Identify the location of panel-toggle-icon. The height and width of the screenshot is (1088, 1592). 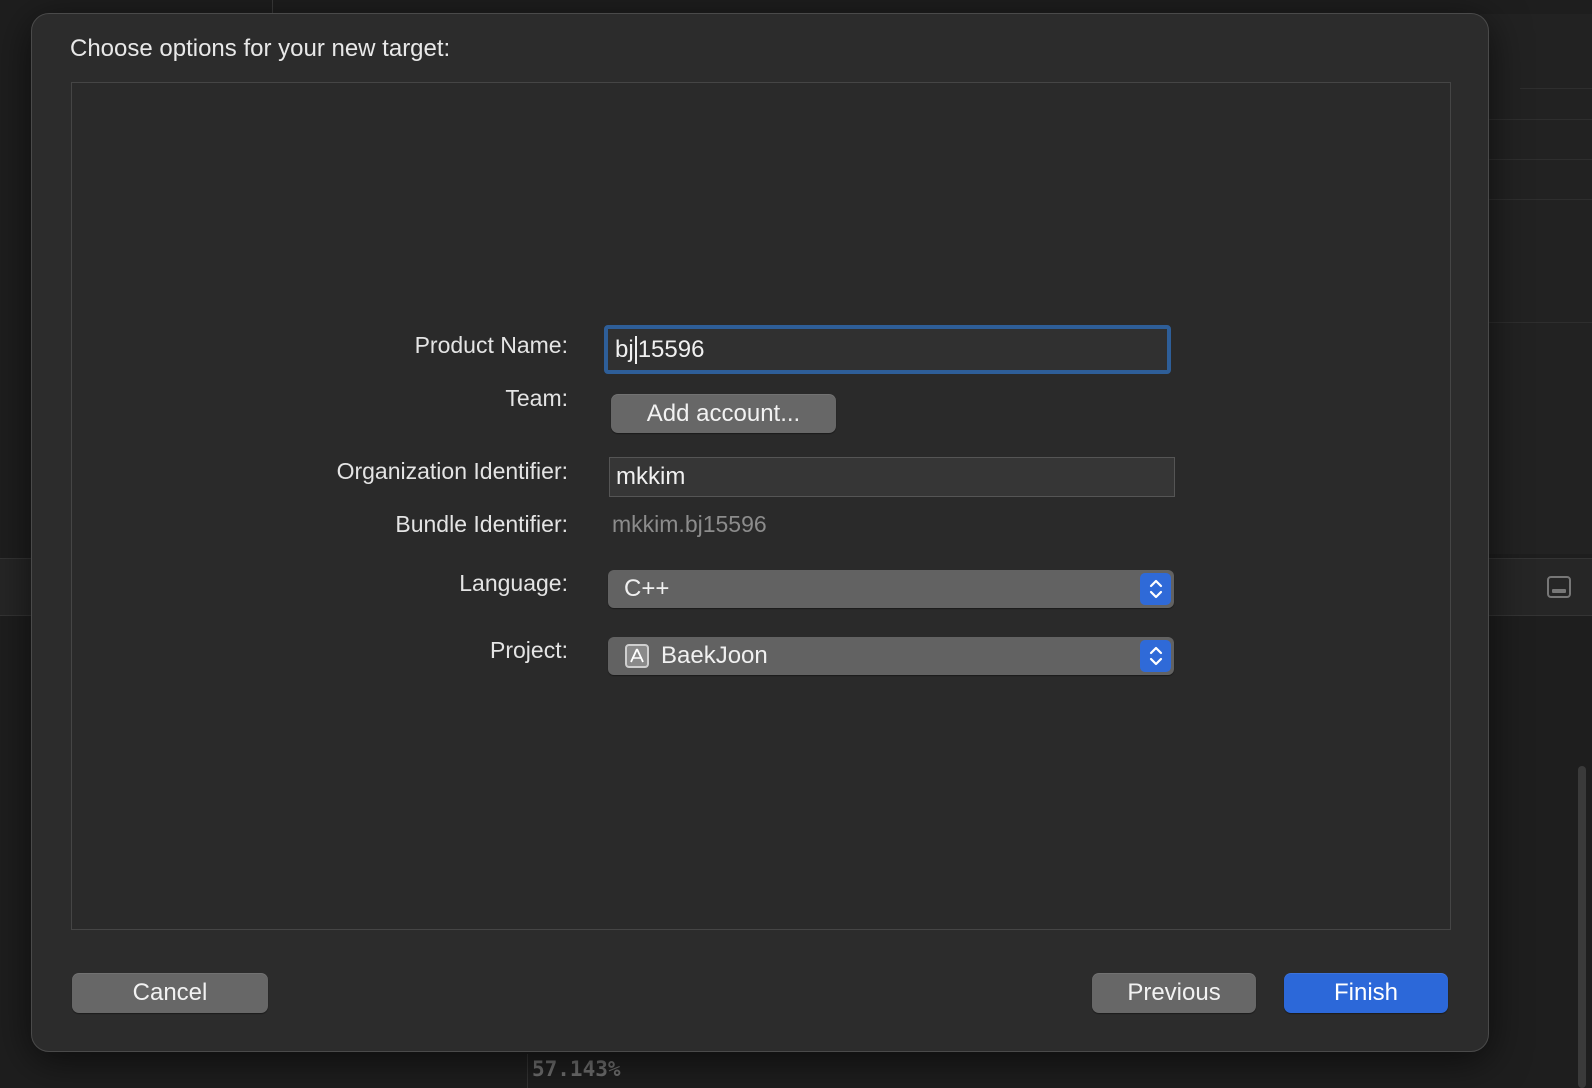
(1559, 587).